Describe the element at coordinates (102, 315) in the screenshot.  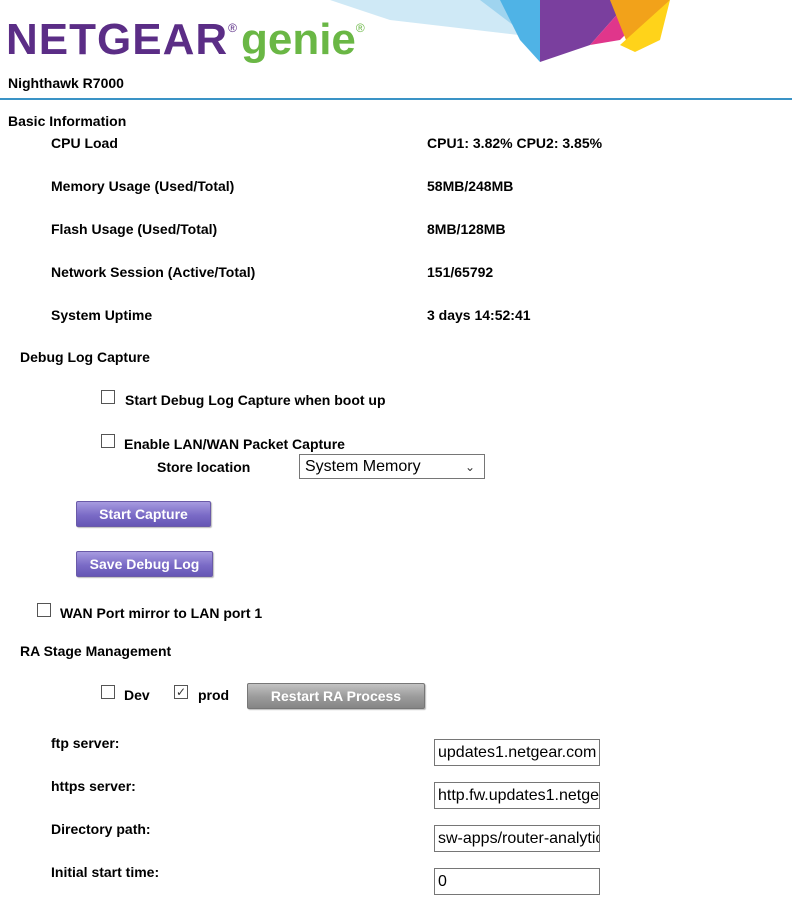
I see `system-uptime-label: System Uptime` at that location.